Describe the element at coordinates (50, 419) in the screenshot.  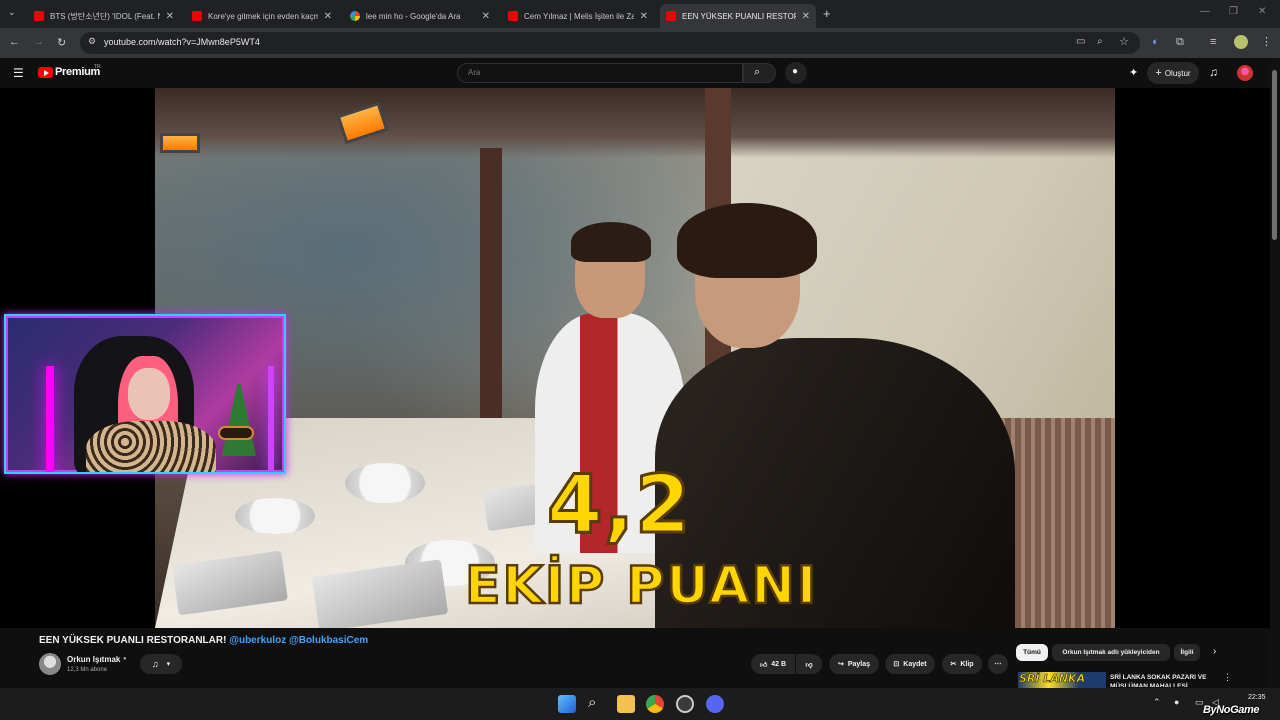
I see `led-light-strip` at that location.